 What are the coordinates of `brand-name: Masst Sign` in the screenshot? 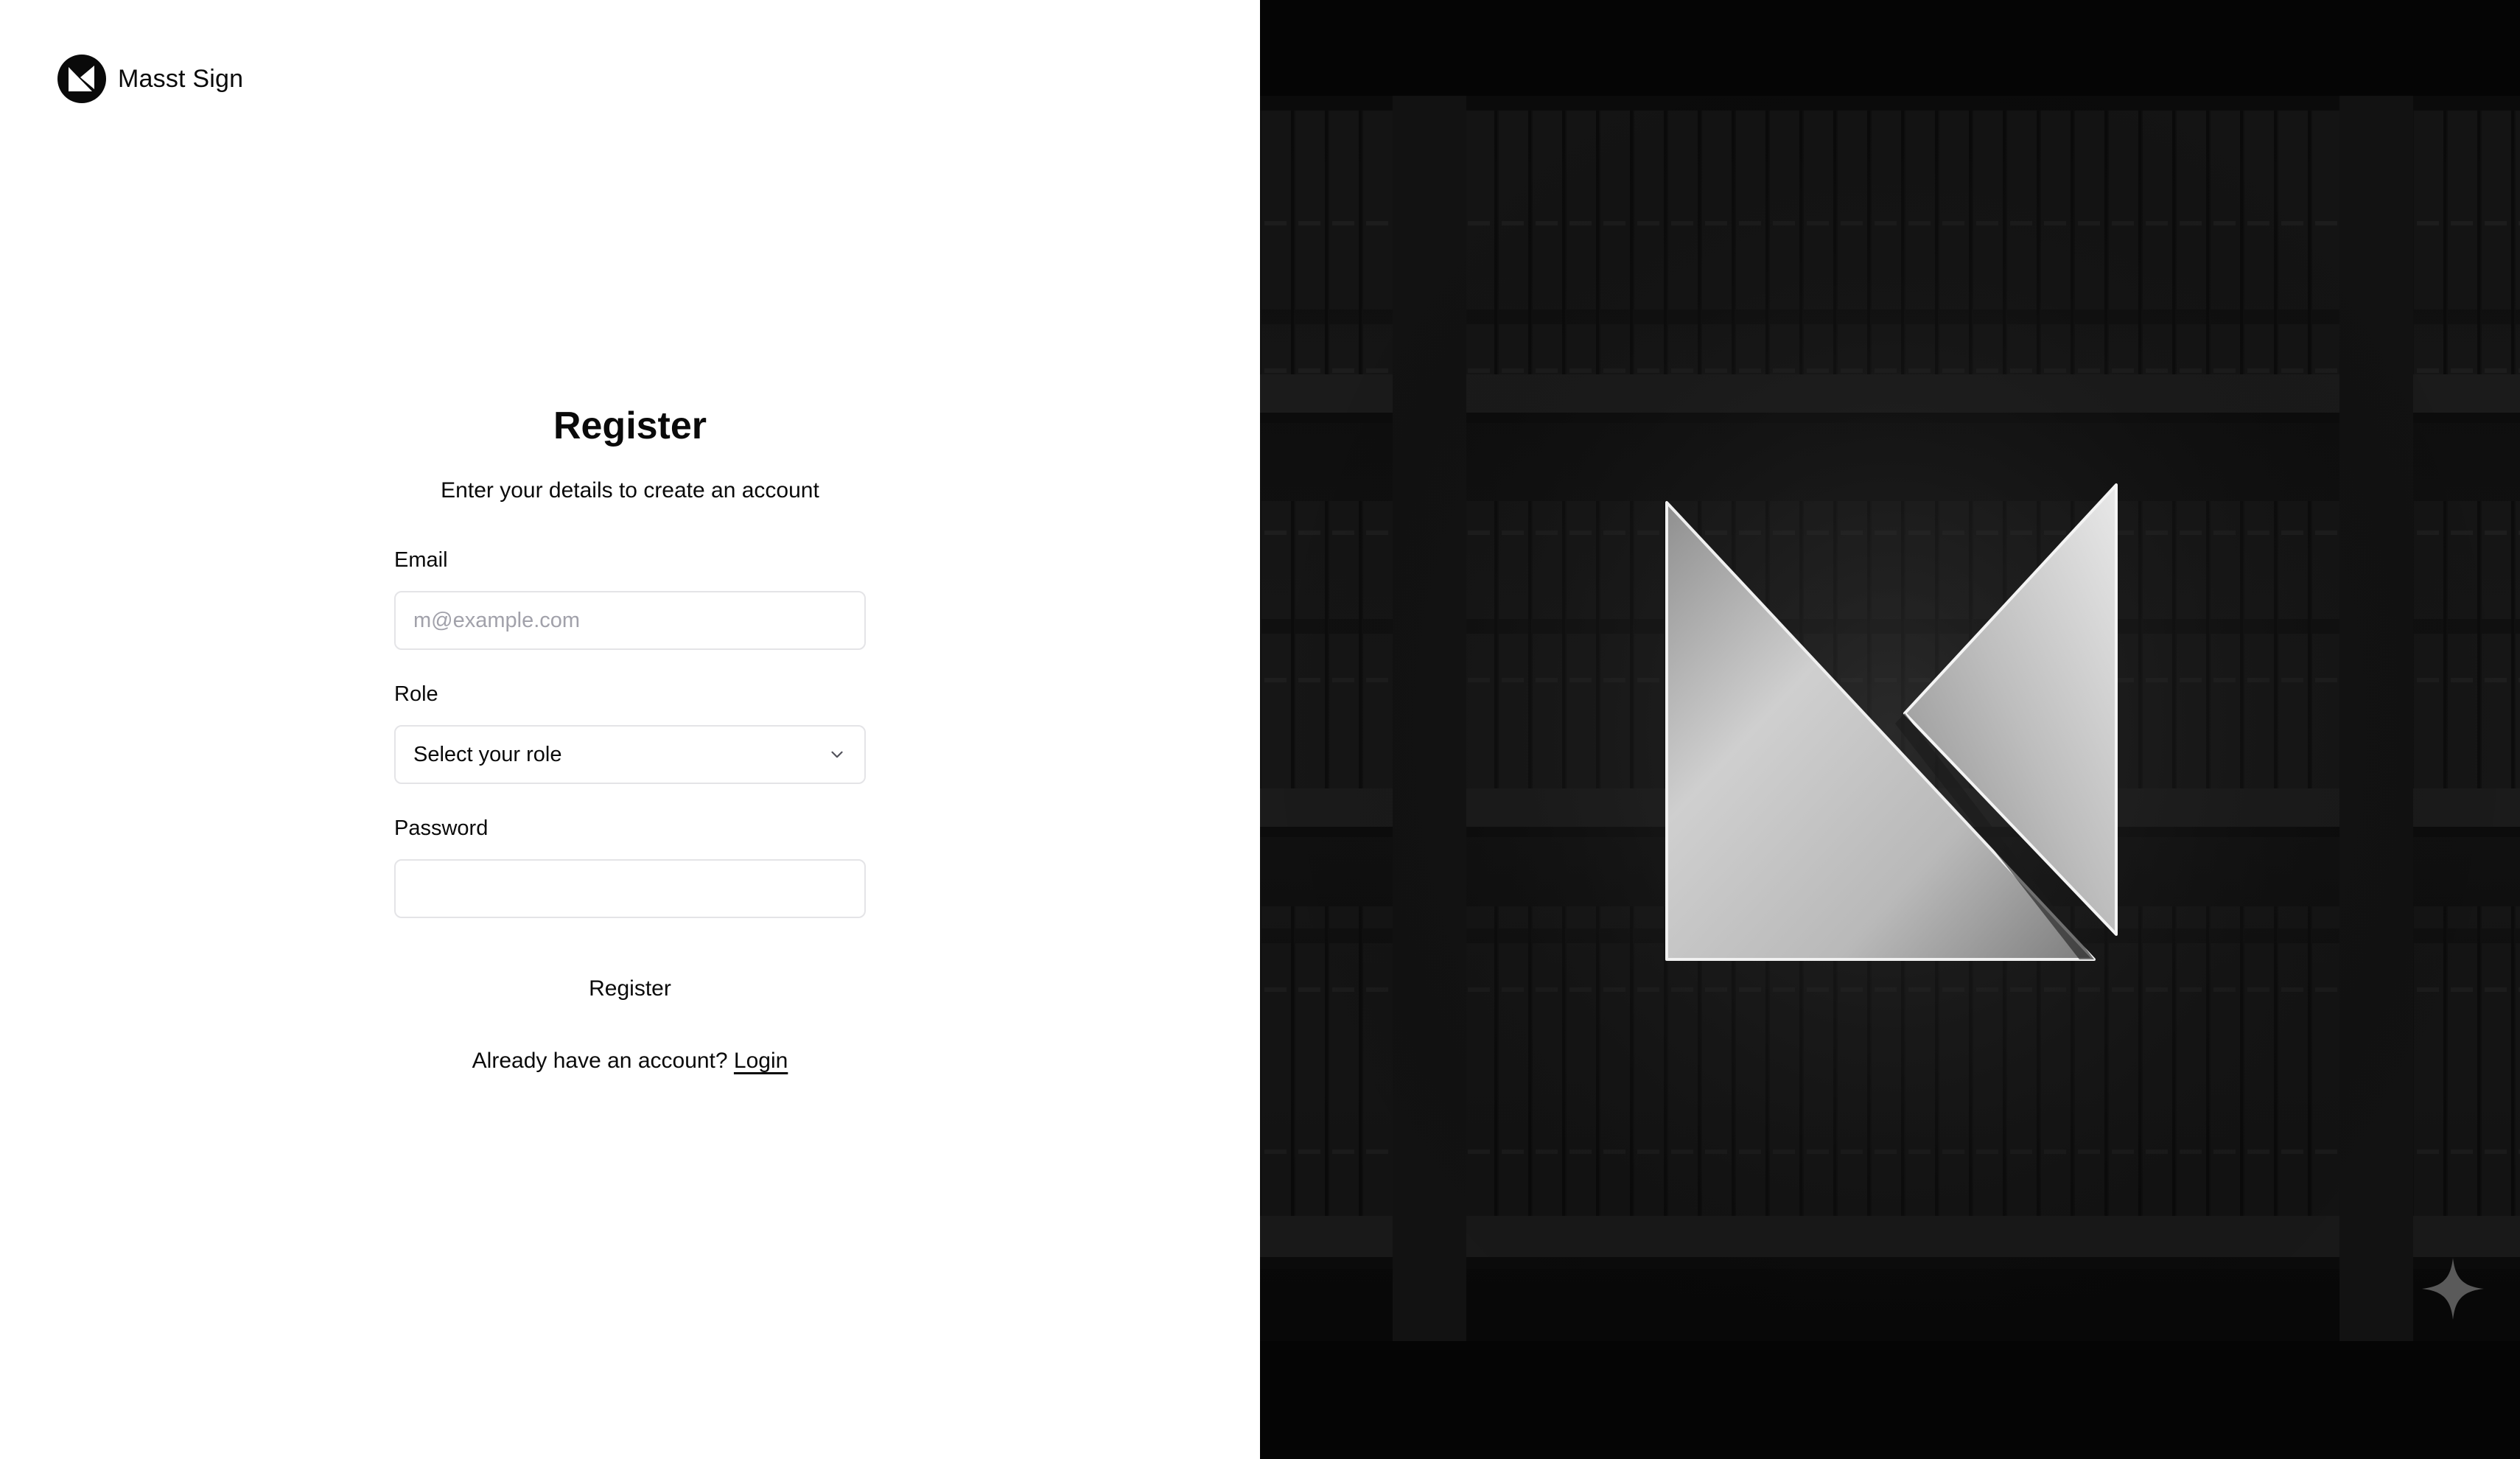 It's located at (181, 78).